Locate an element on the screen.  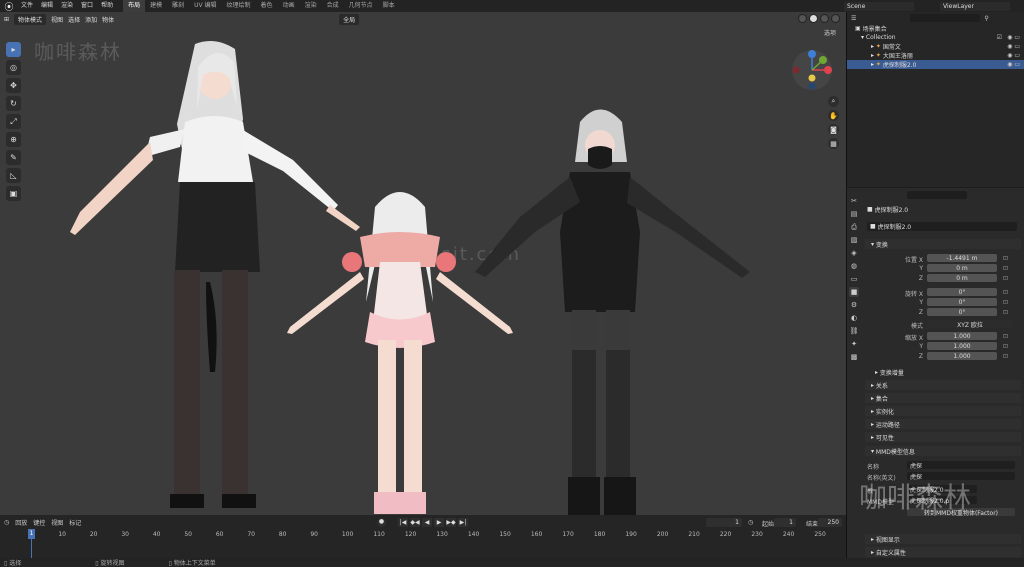
clock-icon: ◷ is located at coordinates (750, 522).